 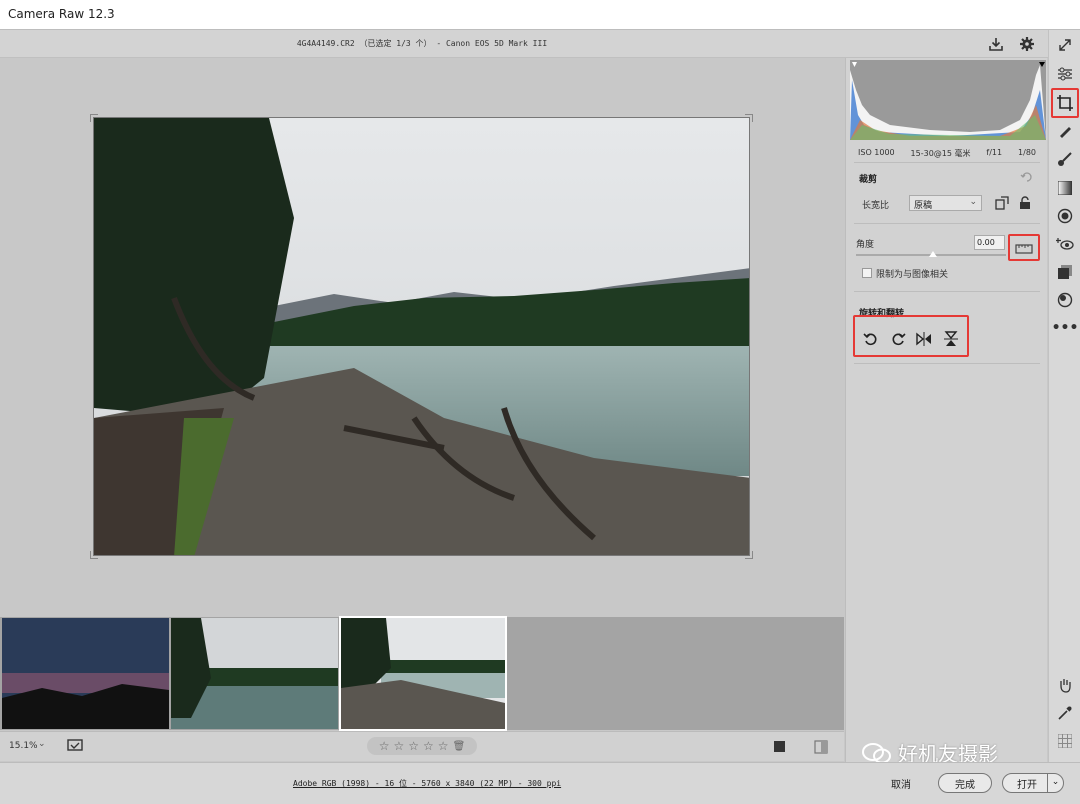 What do you see at coordinates (1027, 44) in the screenshot?
I see `gear-icon` at bounding box center [1027, 44].